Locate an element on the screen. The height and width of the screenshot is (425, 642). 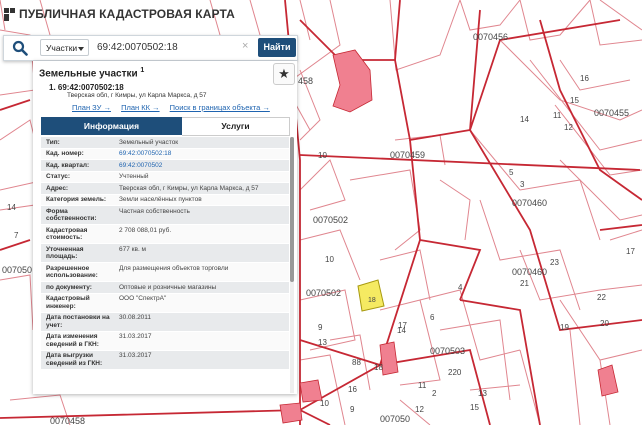
info-key: Кад. номер: is located at coordinates (65, 153).